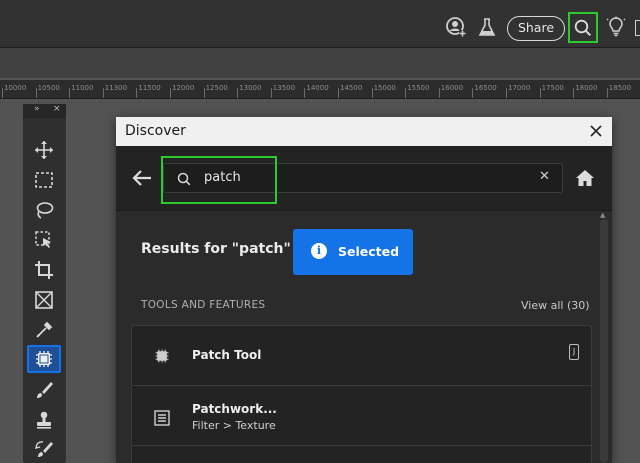 The width and height of the screenshot is (640, 463). I want to click on share-button: Share, so click(536, 28).